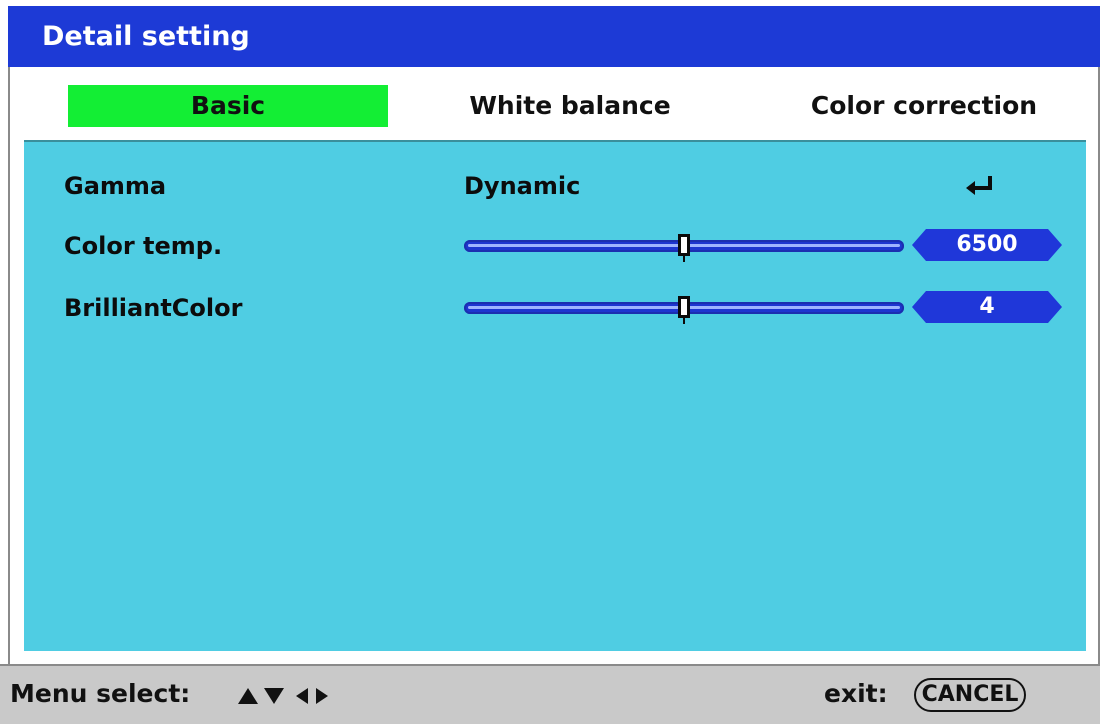  What do you see at coordinates (684, 245) in the screenshot?
I see `color-temp-slider-thumb` at bounding box center [684, 245].